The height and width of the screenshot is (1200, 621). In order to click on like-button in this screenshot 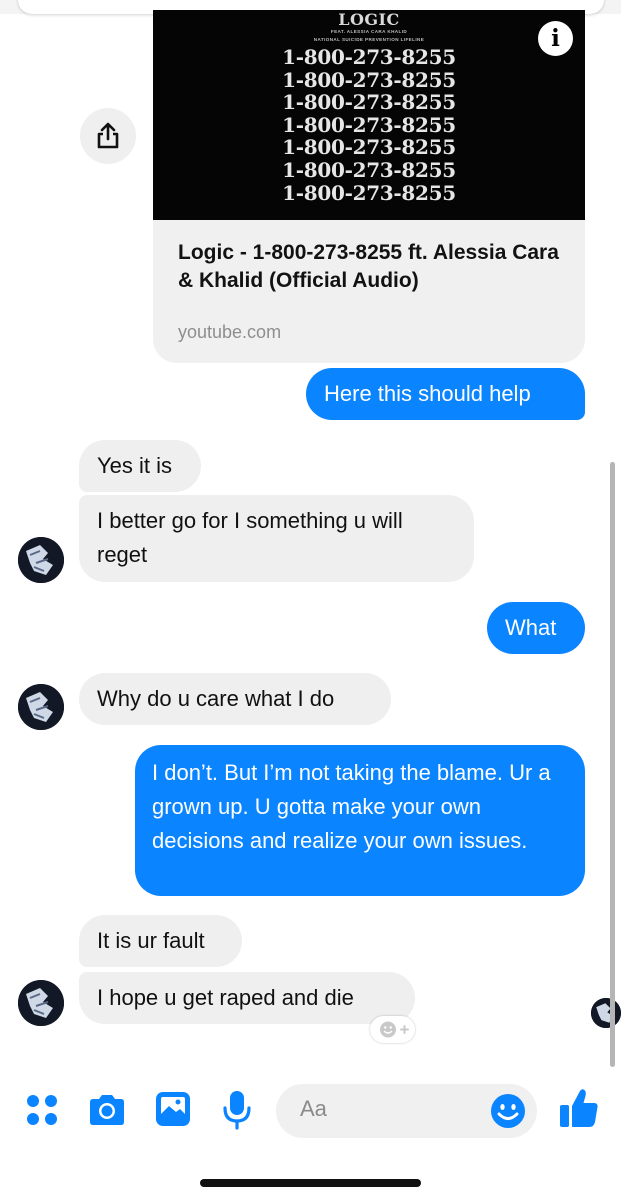, I will do `click(579, 1108)`.